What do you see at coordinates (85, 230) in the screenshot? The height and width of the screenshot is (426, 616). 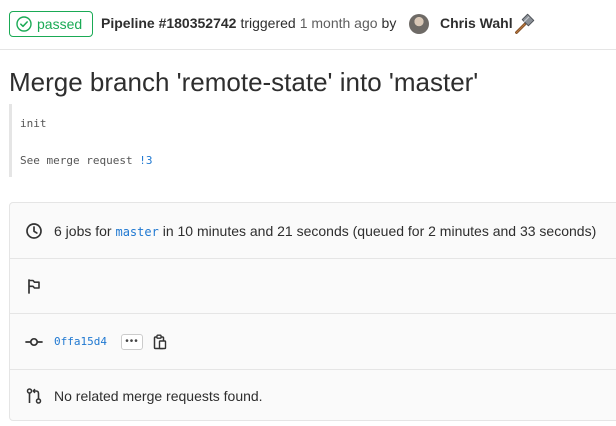 I see `jobs-prefix: 6 jobs for` at bounding box center [85, 230].